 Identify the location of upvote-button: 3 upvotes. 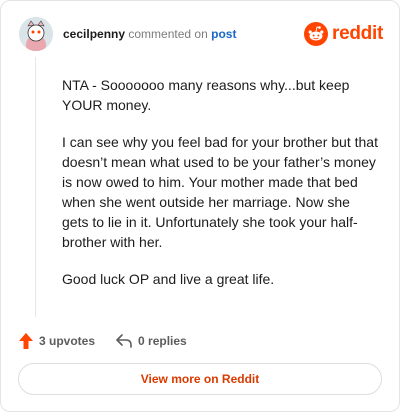
(56, 341).